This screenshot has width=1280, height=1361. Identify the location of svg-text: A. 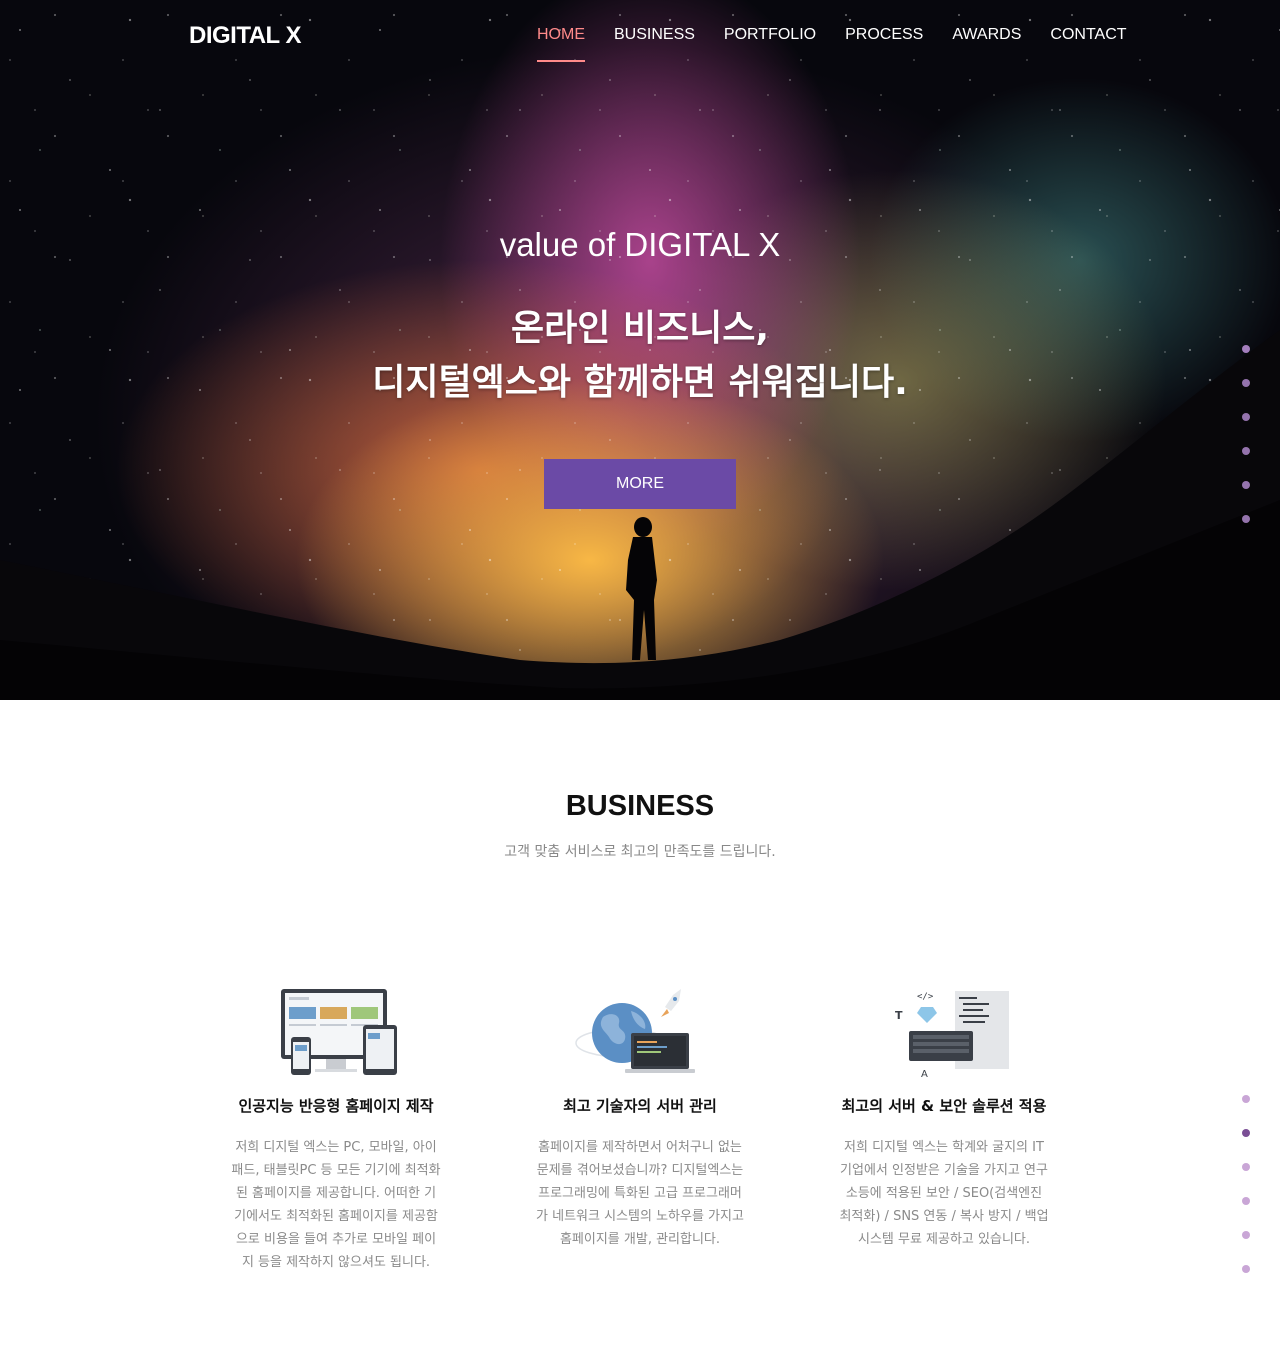
(924, 1074).